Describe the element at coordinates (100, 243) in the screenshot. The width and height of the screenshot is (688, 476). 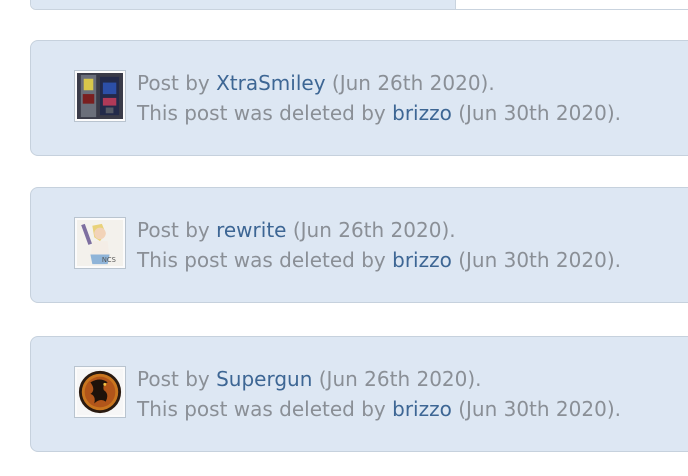
I see `anime-character-avatar-icon: NCS` at that location.